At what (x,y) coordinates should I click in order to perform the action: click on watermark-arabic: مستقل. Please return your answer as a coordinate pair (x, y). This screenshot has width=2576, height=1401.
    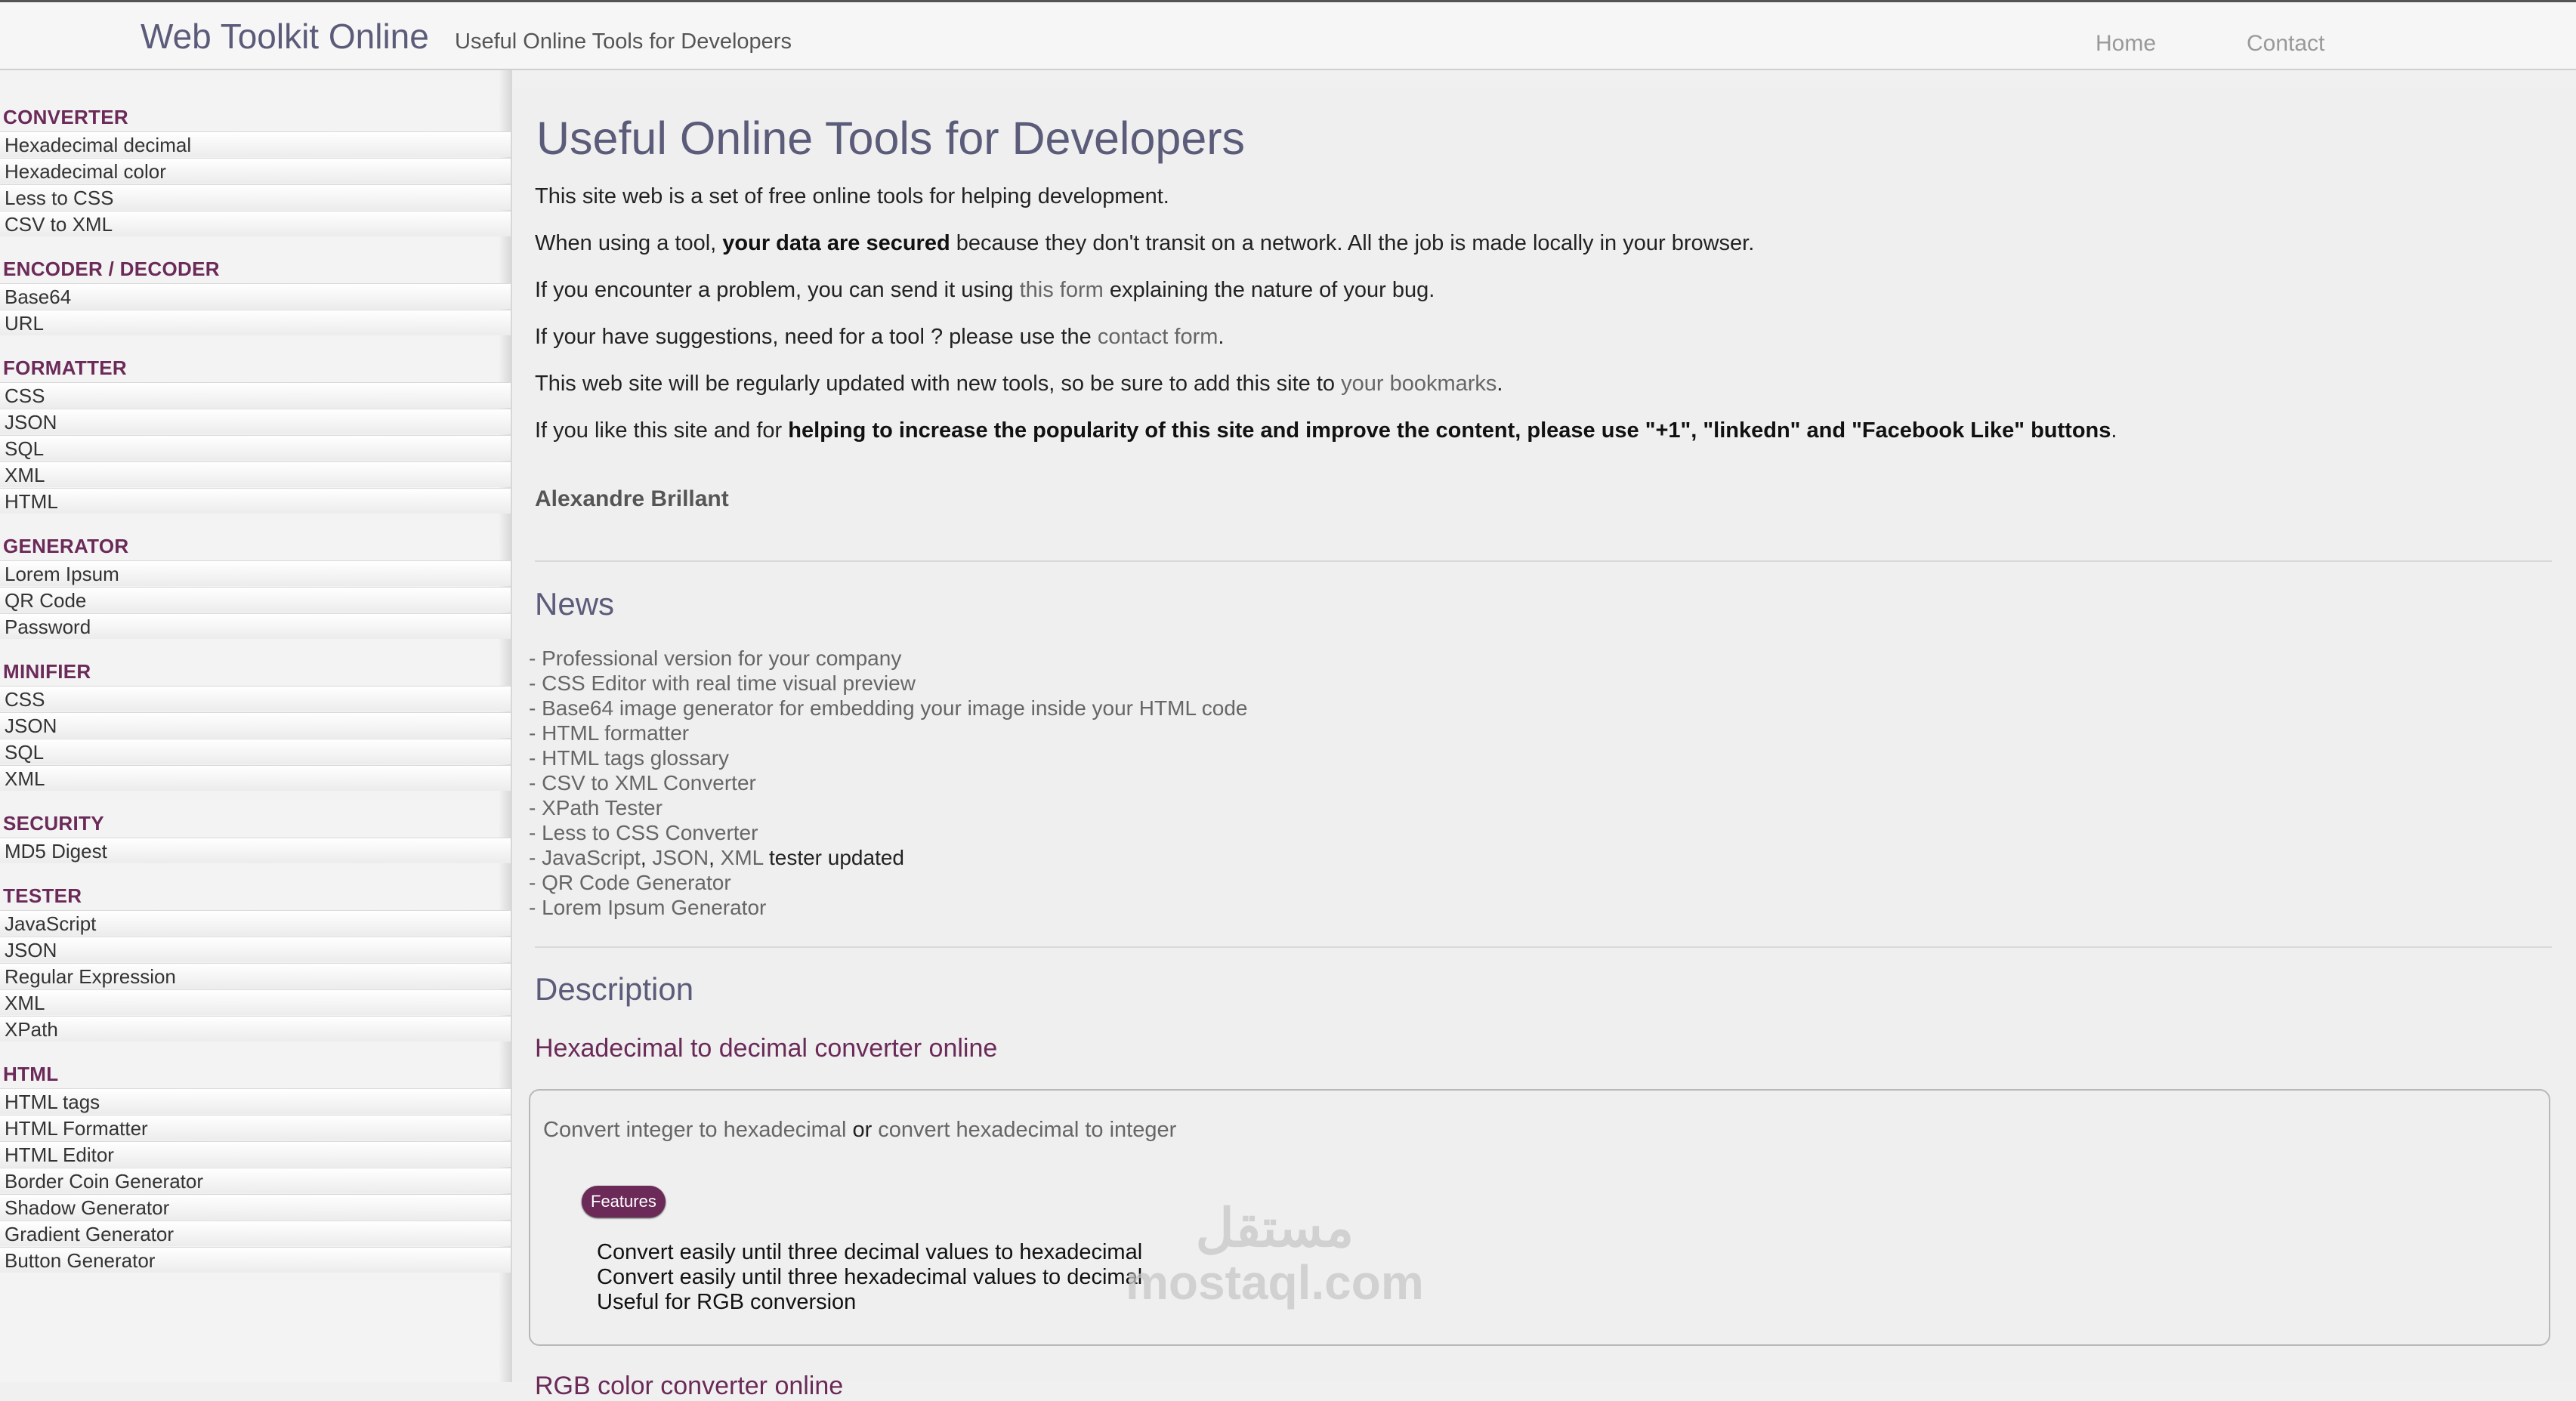
    Looking at the image, I should click on (1274, 1228).